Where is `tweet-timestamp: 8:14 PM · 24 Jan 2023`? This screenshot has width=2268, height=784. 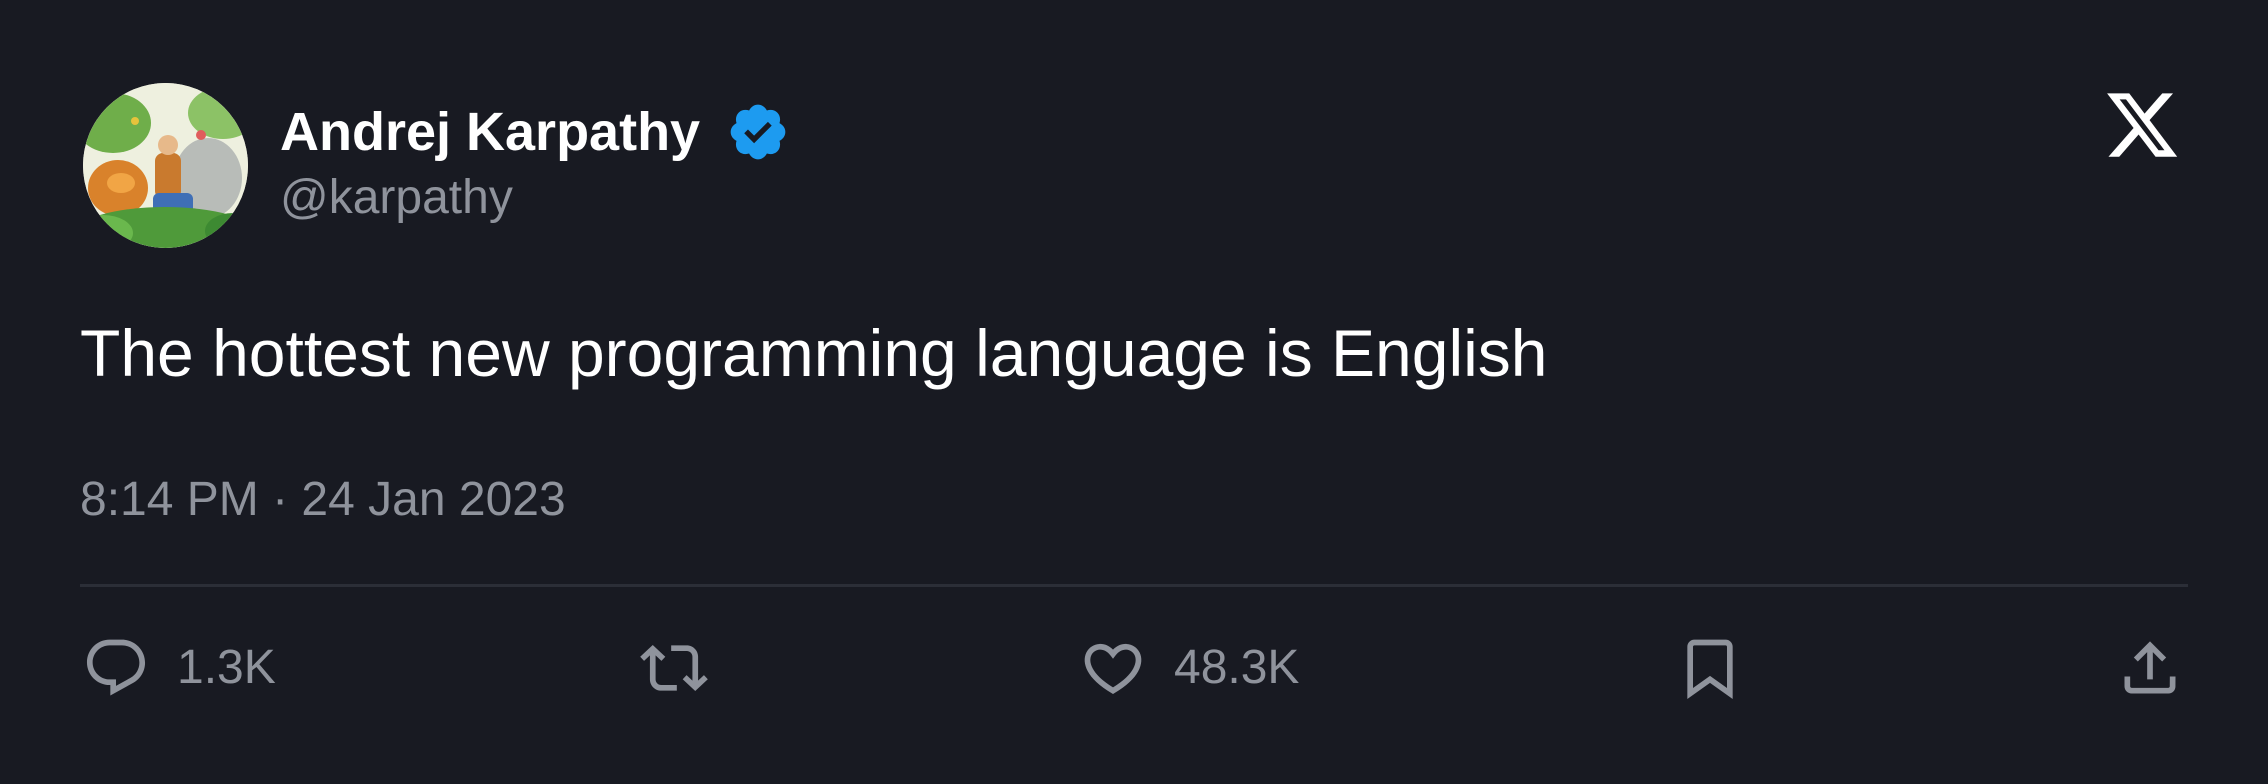
tweet-timestamp: 8:14 PM · 24 Jan 2023 is located at coordinates (323, 500).